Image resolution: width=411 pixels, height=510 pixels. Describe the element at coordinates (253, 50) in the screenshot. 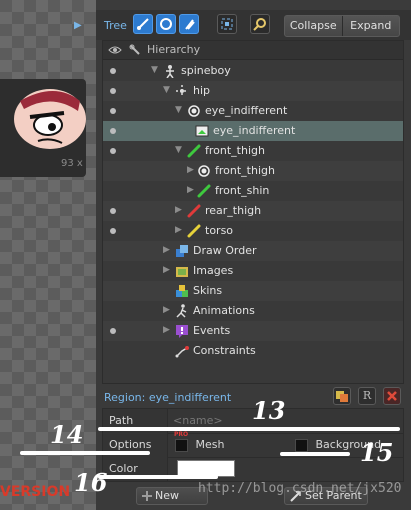

I see `hierarchy-header: Hierarchy` at that location.